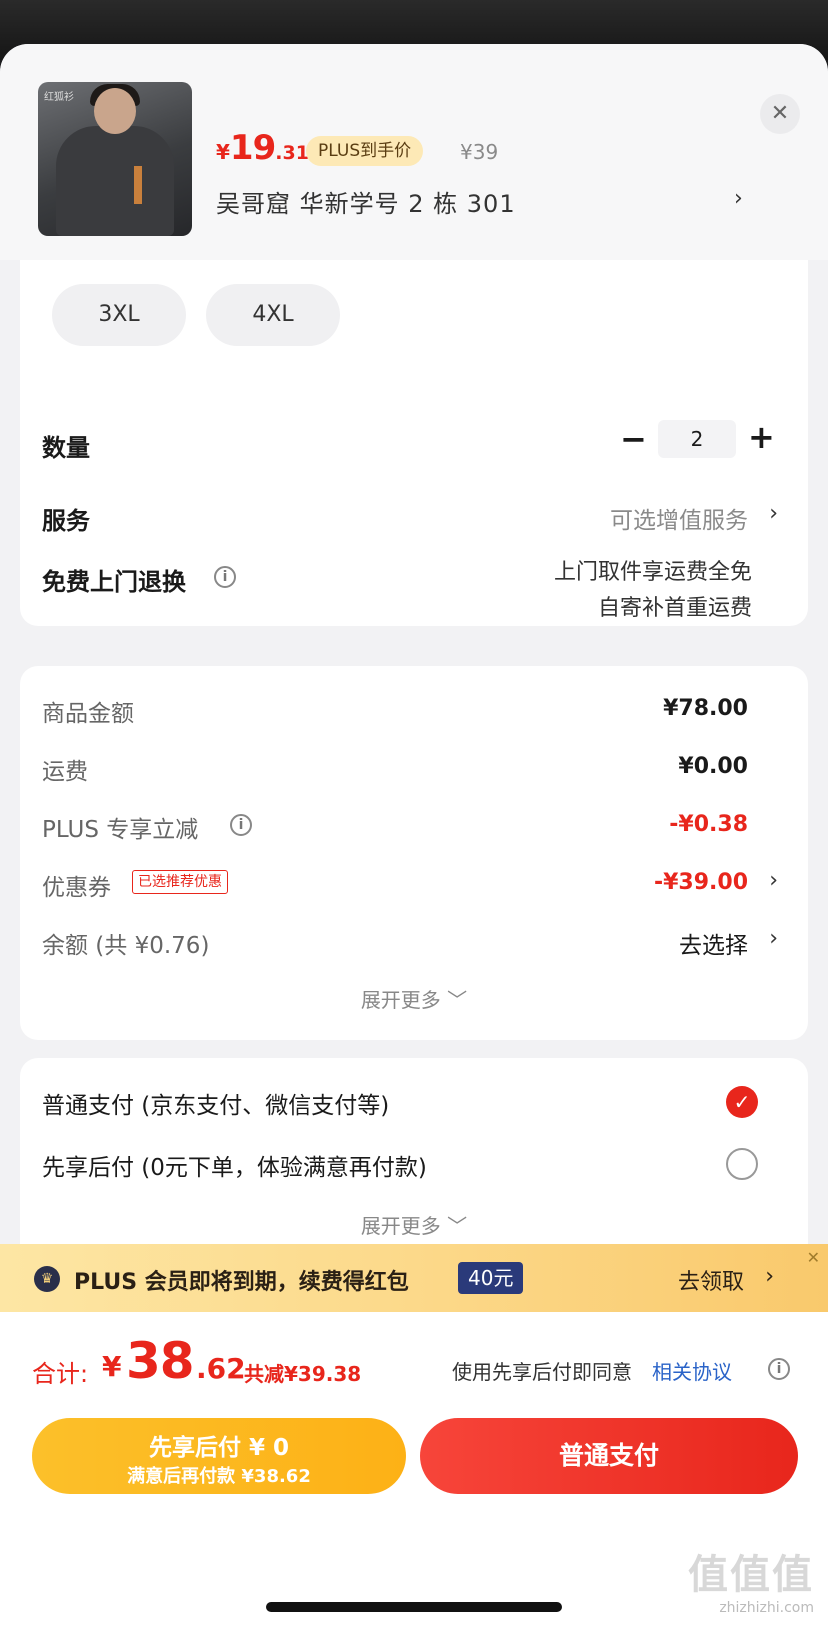 The width and height of the screenshot is (828, 1626). What do you see at coordinates (292, 153) in the screenshot?
I see `price-decimal: .31` at bounding box center [292, 153].